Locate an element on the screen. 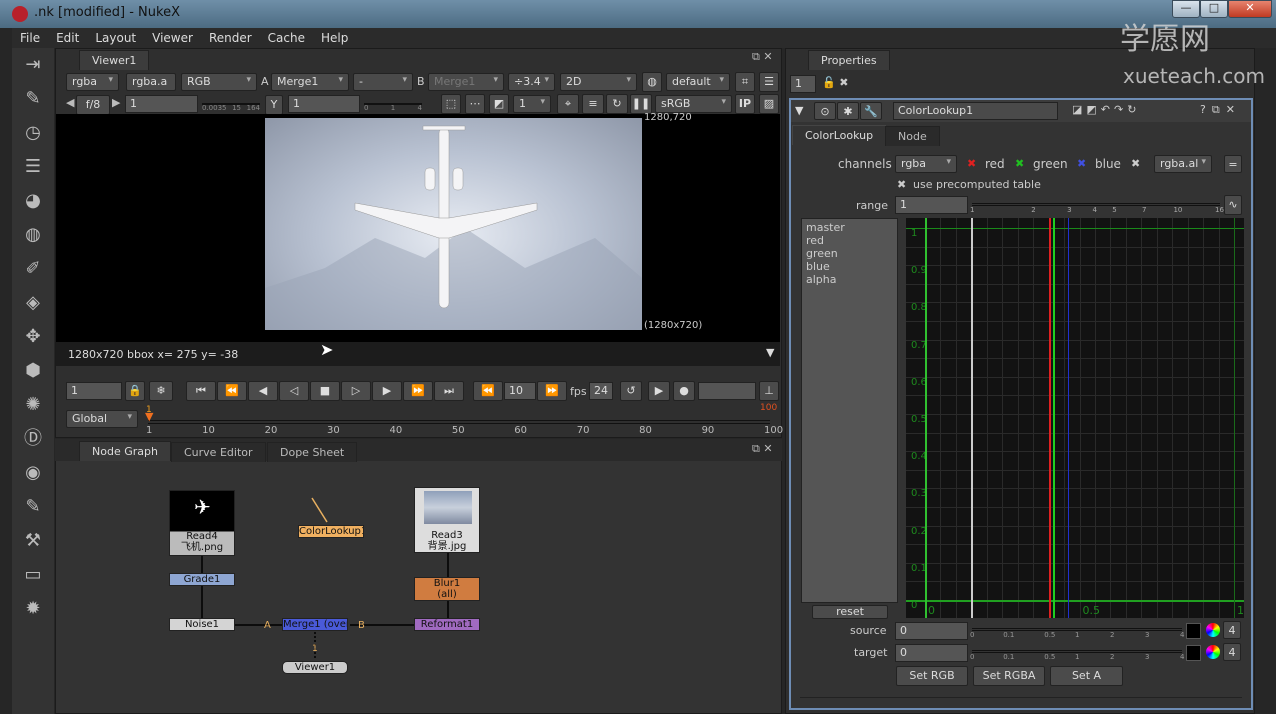 This screenshot has height=714, width=1276. increment-field: 10 is located at coordinates (520, 391).